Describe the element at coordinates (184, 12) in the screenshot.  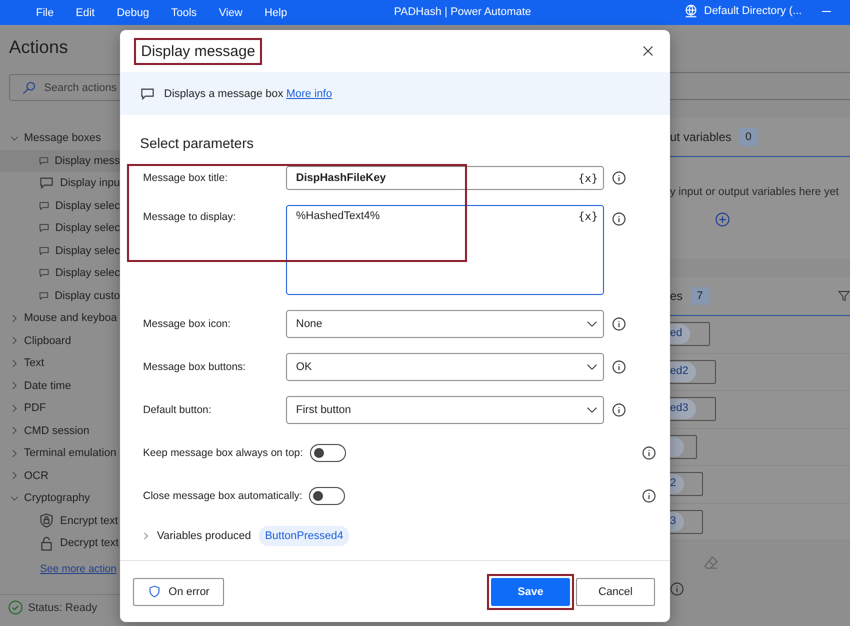
I see `menu-item: Tools` at that location.